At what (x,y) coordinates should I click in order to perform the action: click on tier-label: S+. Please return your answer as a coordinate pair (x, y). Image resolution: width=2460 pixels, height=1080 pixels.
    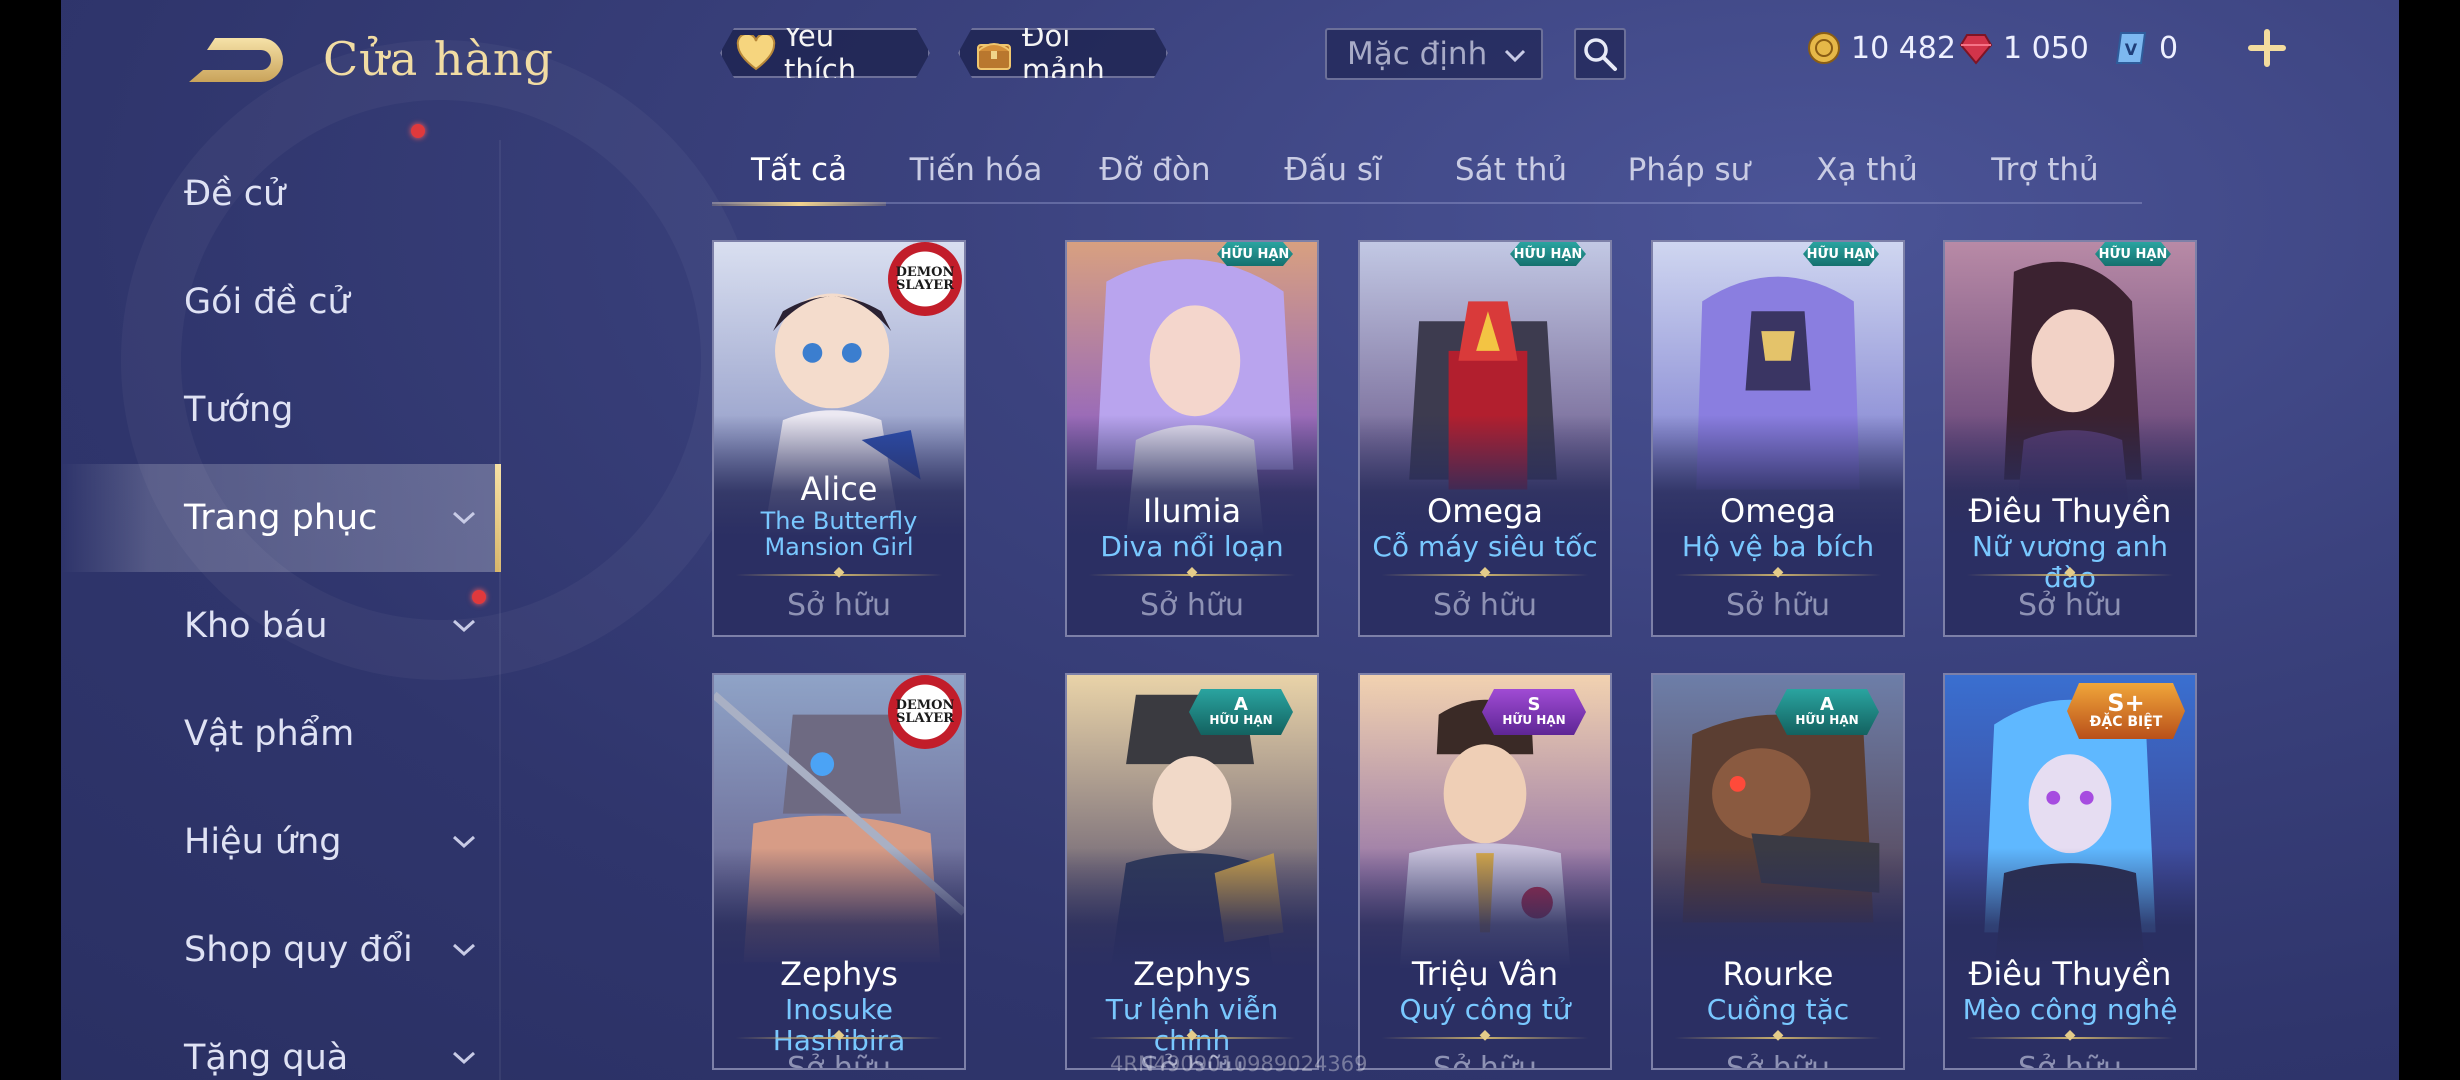
    Looking at the image, I should click on (2126, 703).